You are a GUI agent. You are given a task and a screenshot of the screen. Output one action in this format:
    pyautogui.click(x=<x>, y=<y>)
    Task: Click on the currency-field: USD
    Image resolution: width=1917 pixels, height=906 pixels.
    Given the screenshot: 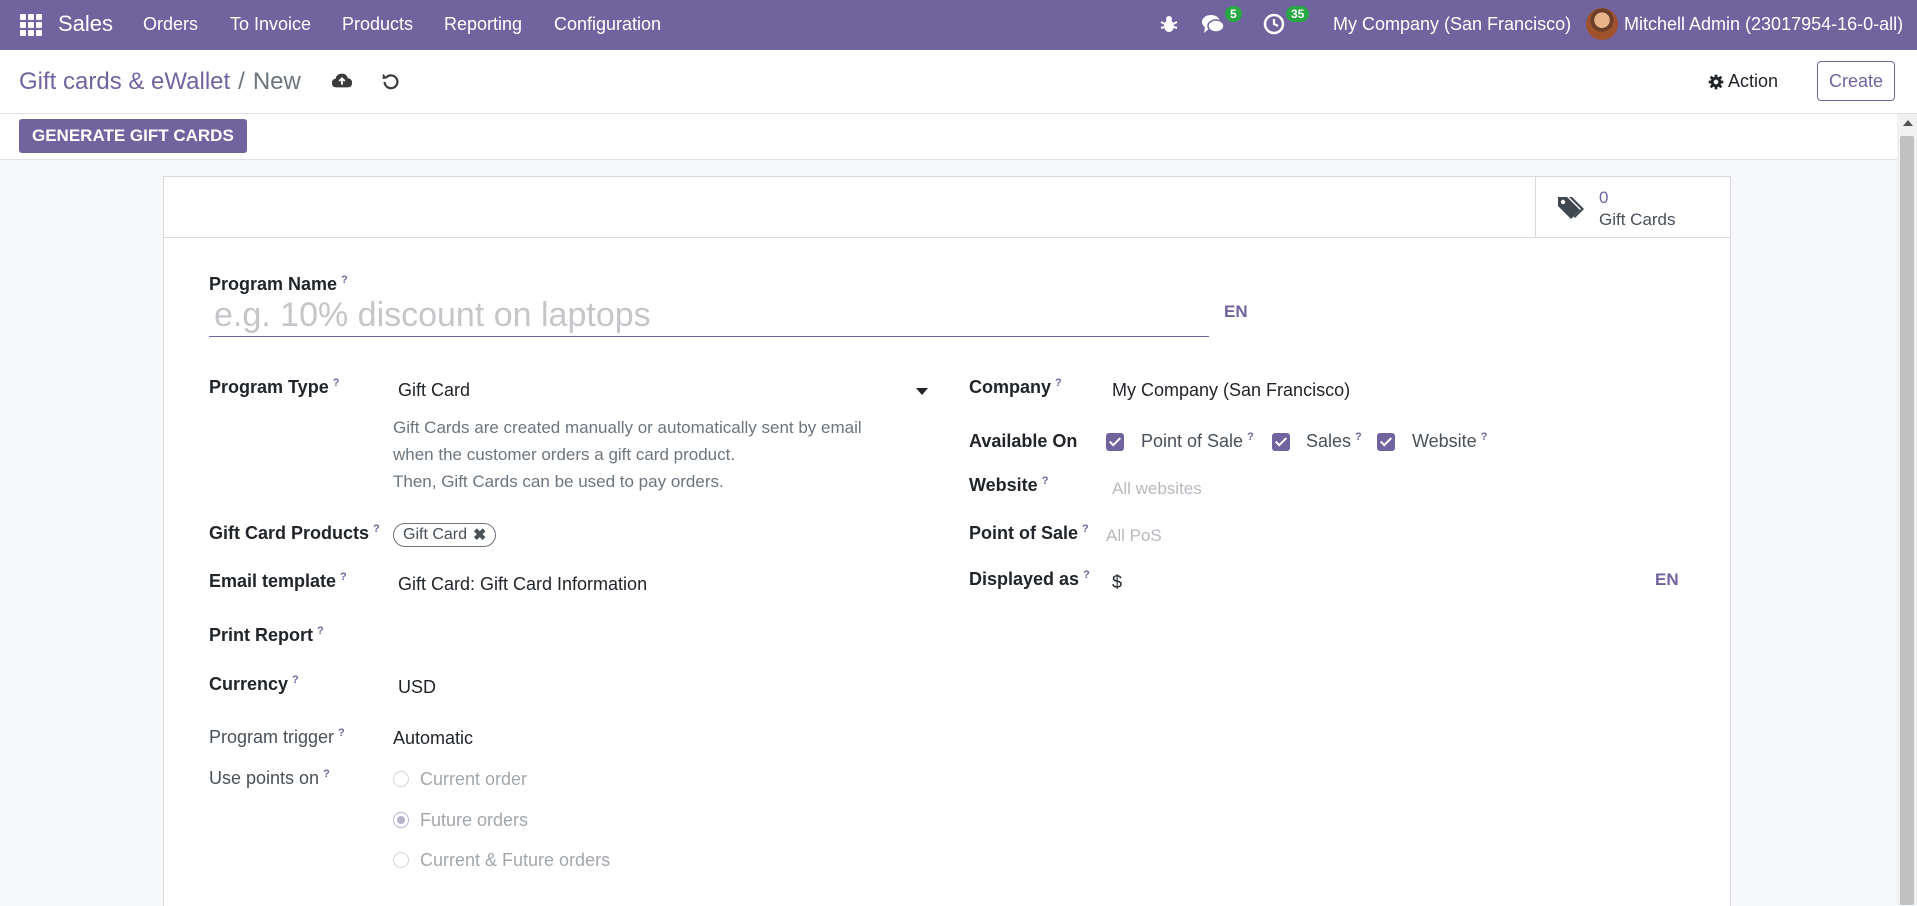 What is the action you would take?
    pyautogui.click(x=417, y=687)
    